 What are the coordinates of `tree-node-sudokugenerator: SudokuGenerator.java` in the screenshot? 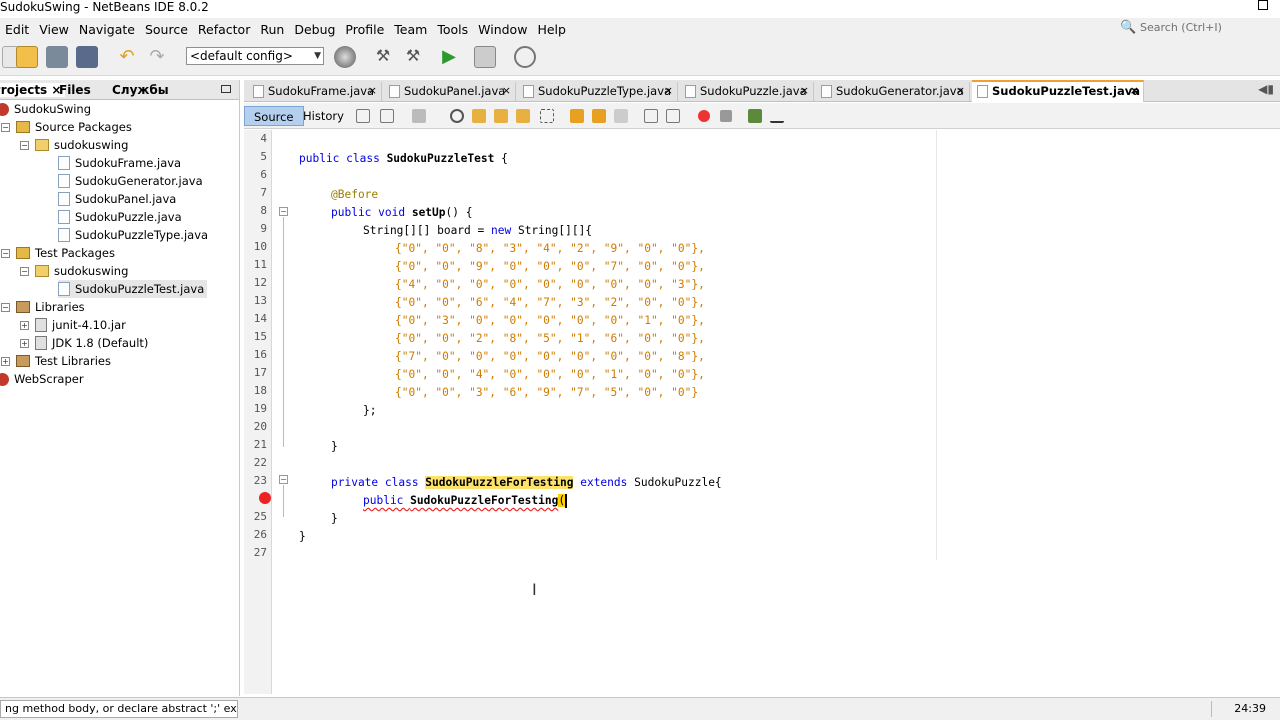 It's located at (130, 181).